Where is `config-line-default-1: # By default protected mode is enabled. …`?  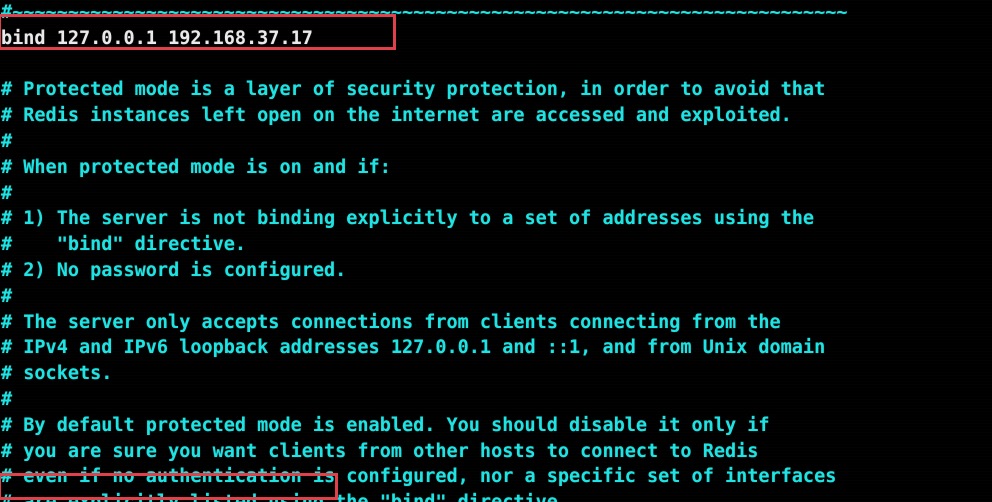 config-line-default-1: # By default protected mode is enabled. … is located at coordinates (385, 425).